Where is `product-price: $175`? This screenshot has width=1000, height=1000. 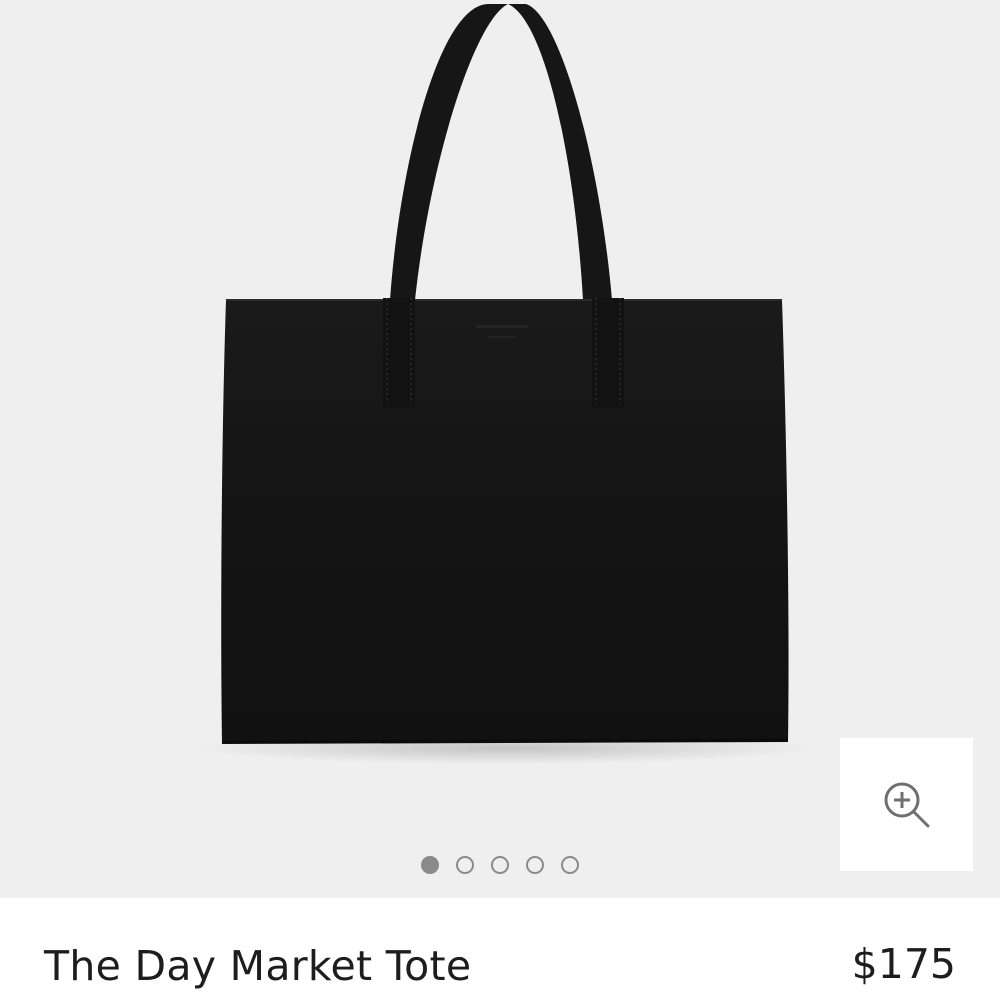
product-price: $175 is located at coordinates (903, 964).